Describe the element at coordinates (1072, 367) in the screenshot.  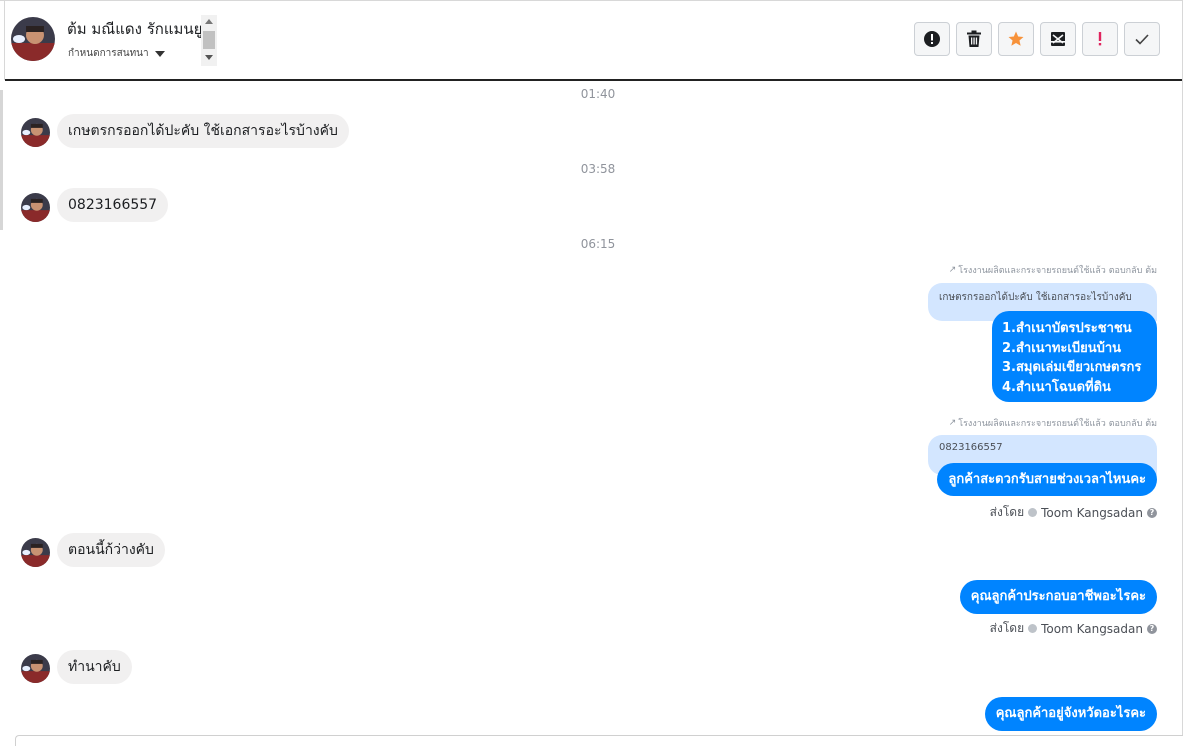
I see `list-item: 3.สมุดเล่มเขียวเกษตรกร` at that location.